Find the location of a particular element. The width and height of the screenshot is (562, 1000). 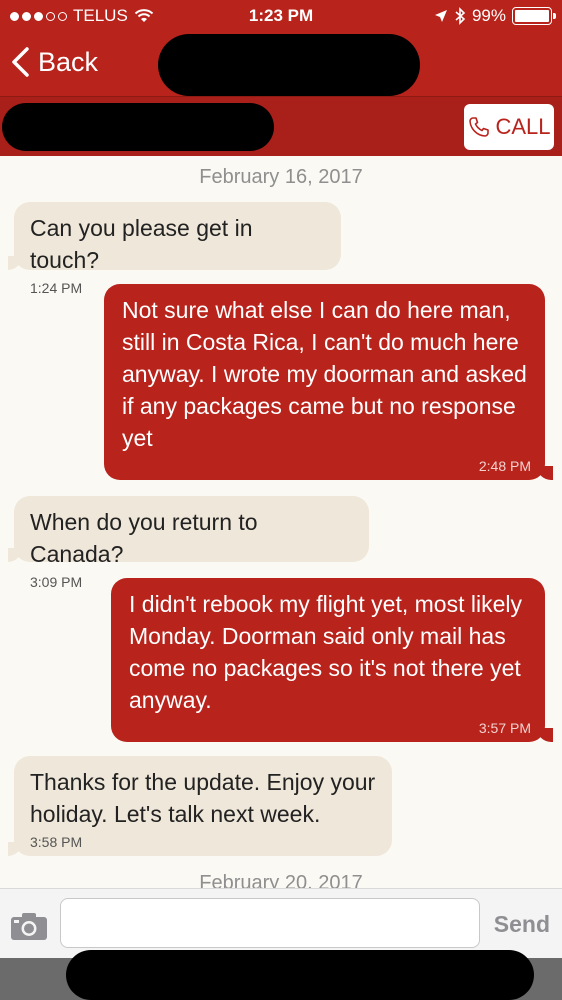

status-bar: TELUS 1:23 PM 99% is located at coordinates (281, 16).